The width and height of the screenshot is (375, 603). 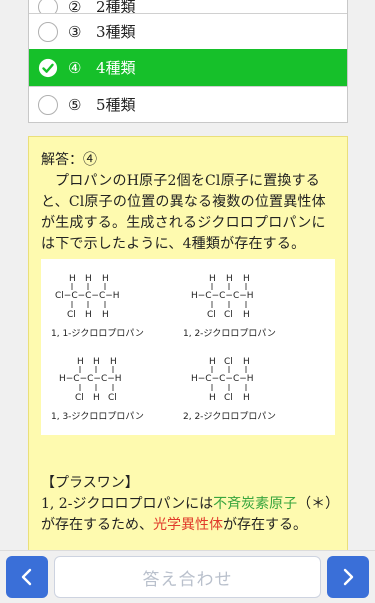 What do you see at coordinates (116, 105) in the screenshot?
I see `option-label: 5種類` at bounding box center [116, 105].